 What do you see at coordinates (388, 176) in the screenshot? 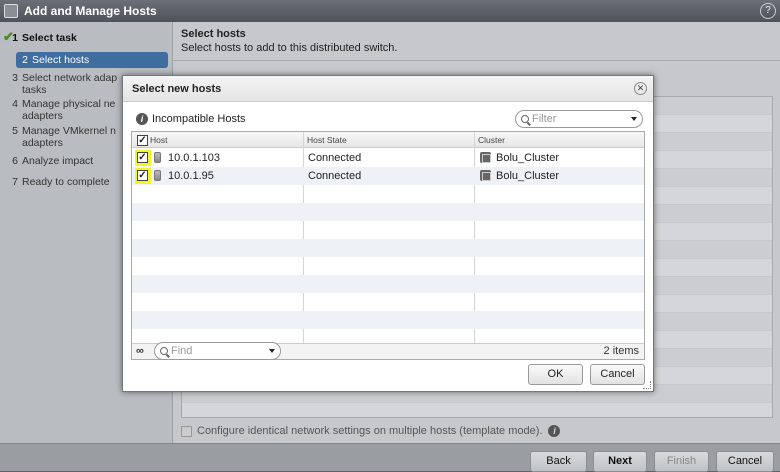
I see `table-row: ✓ 10.0.1.95 Connected Bolu_Cluster` at bounding box center [388, 176].